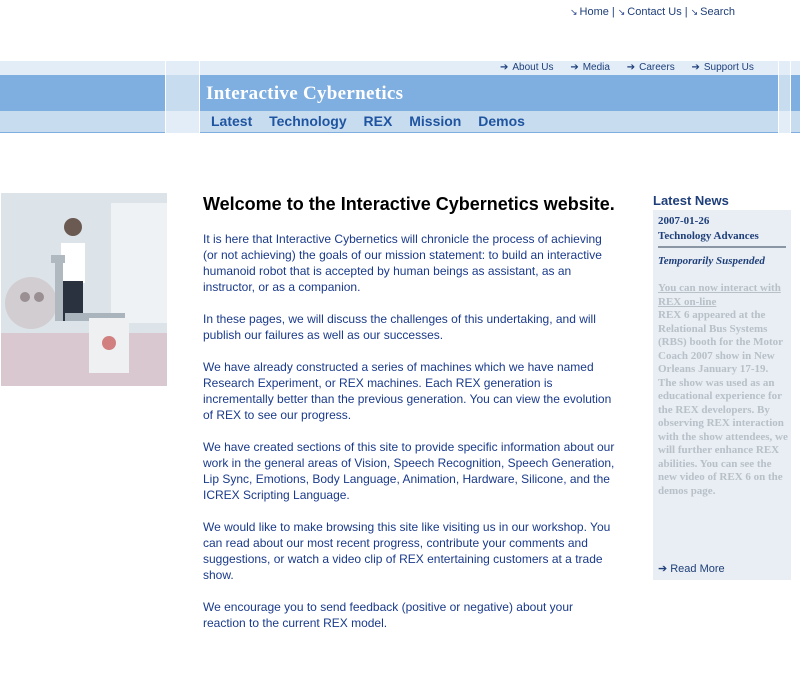  Describe the element at coordinates (697, 569) in the screenshot. I see `read-more-label: Read More` at that location.